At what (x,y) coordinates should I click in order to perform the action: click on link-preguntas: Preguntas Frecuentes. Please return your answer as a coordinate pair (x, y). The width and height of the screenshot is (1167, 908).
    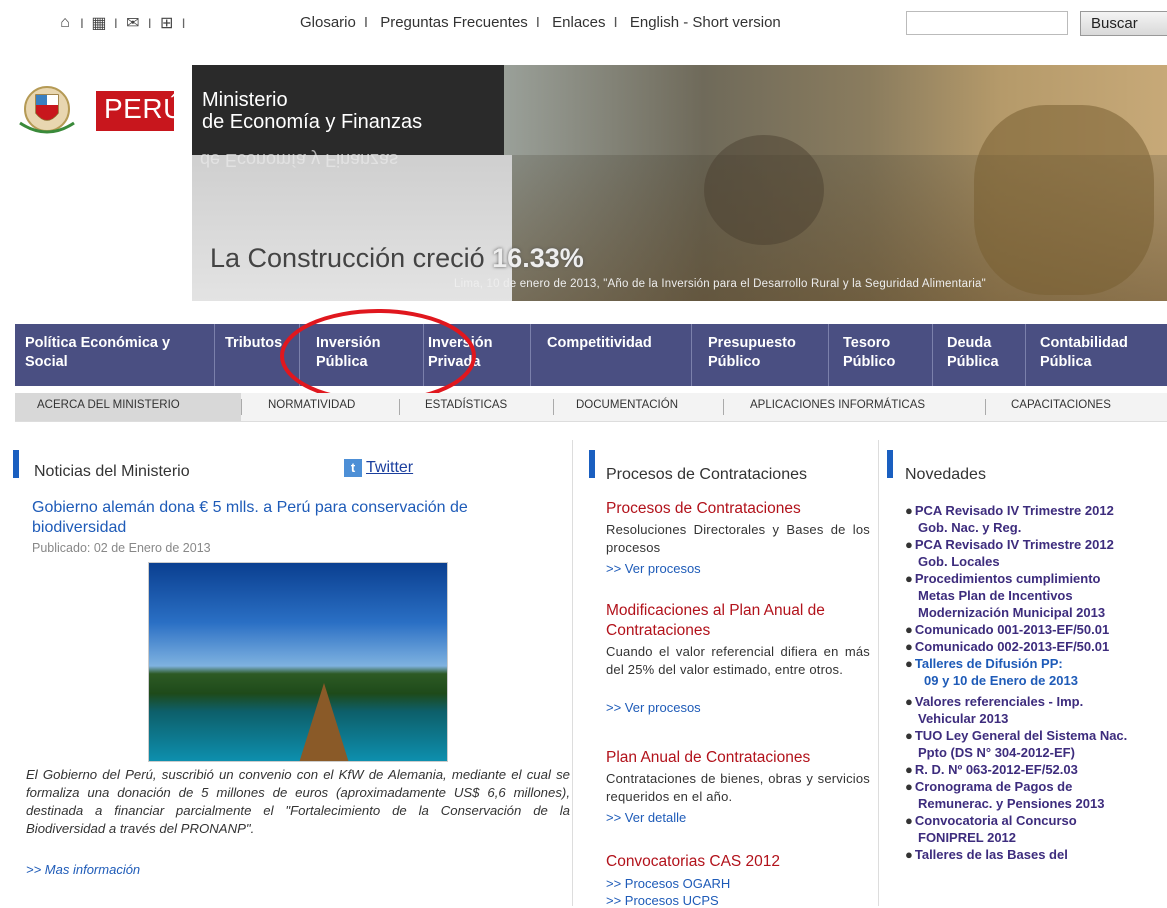
    Looking at the image, I should click on (454, 22).